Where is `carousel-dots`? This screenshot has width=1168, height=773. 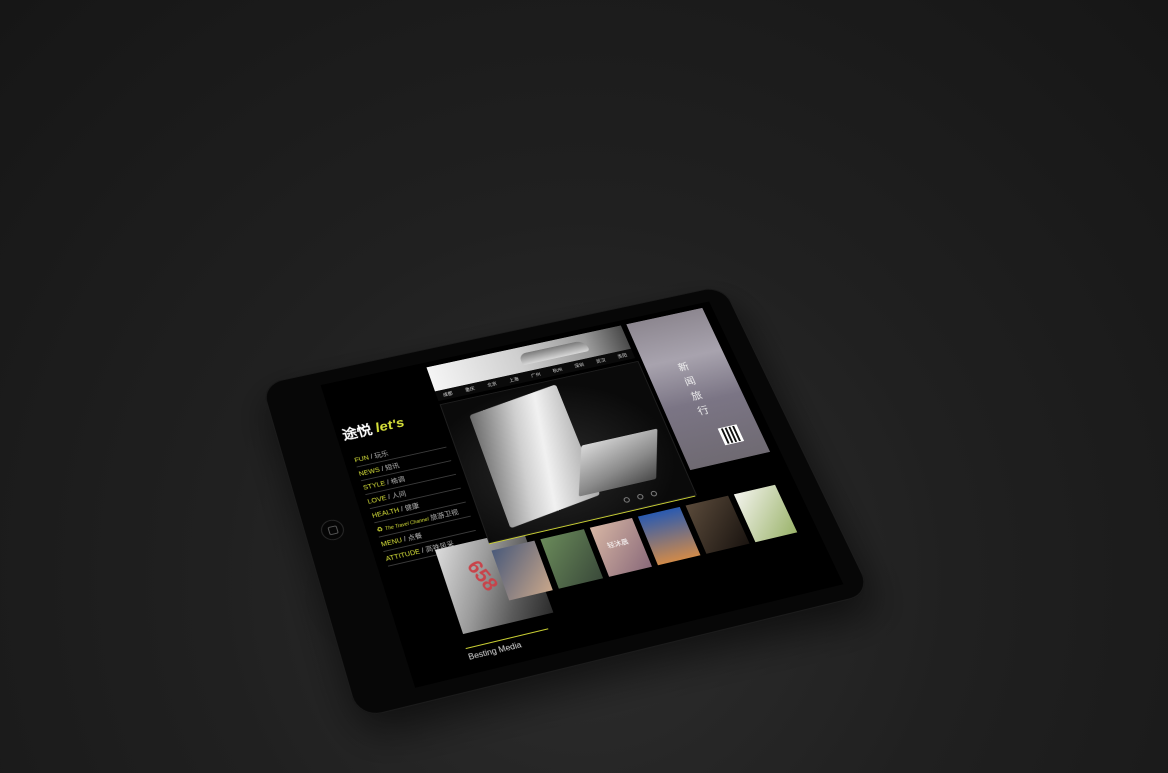 carousel-dots is located at coordinates (640, 497).